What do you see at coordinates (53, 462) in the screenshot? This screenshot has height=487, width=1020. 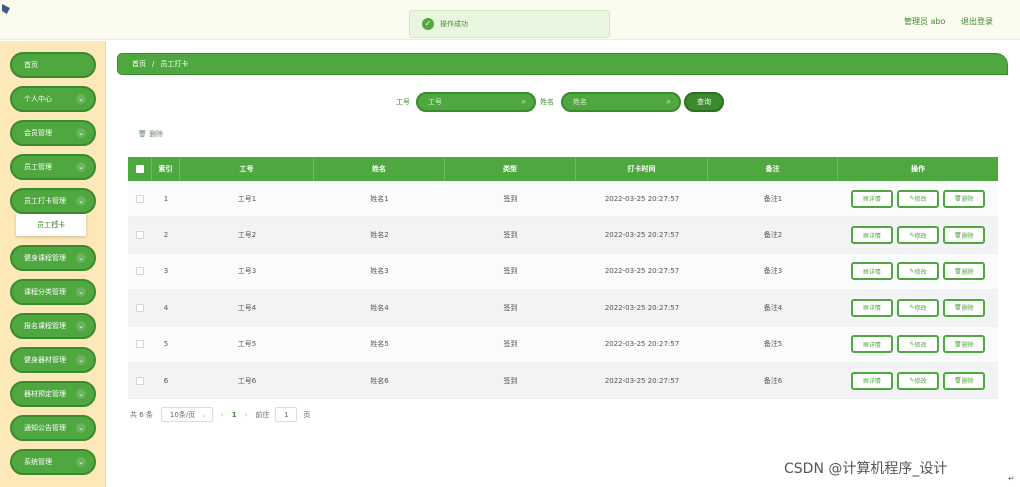 I see `sidebar-item-system-management: 系统管理 ⌄` at bounding box center [53, 462].